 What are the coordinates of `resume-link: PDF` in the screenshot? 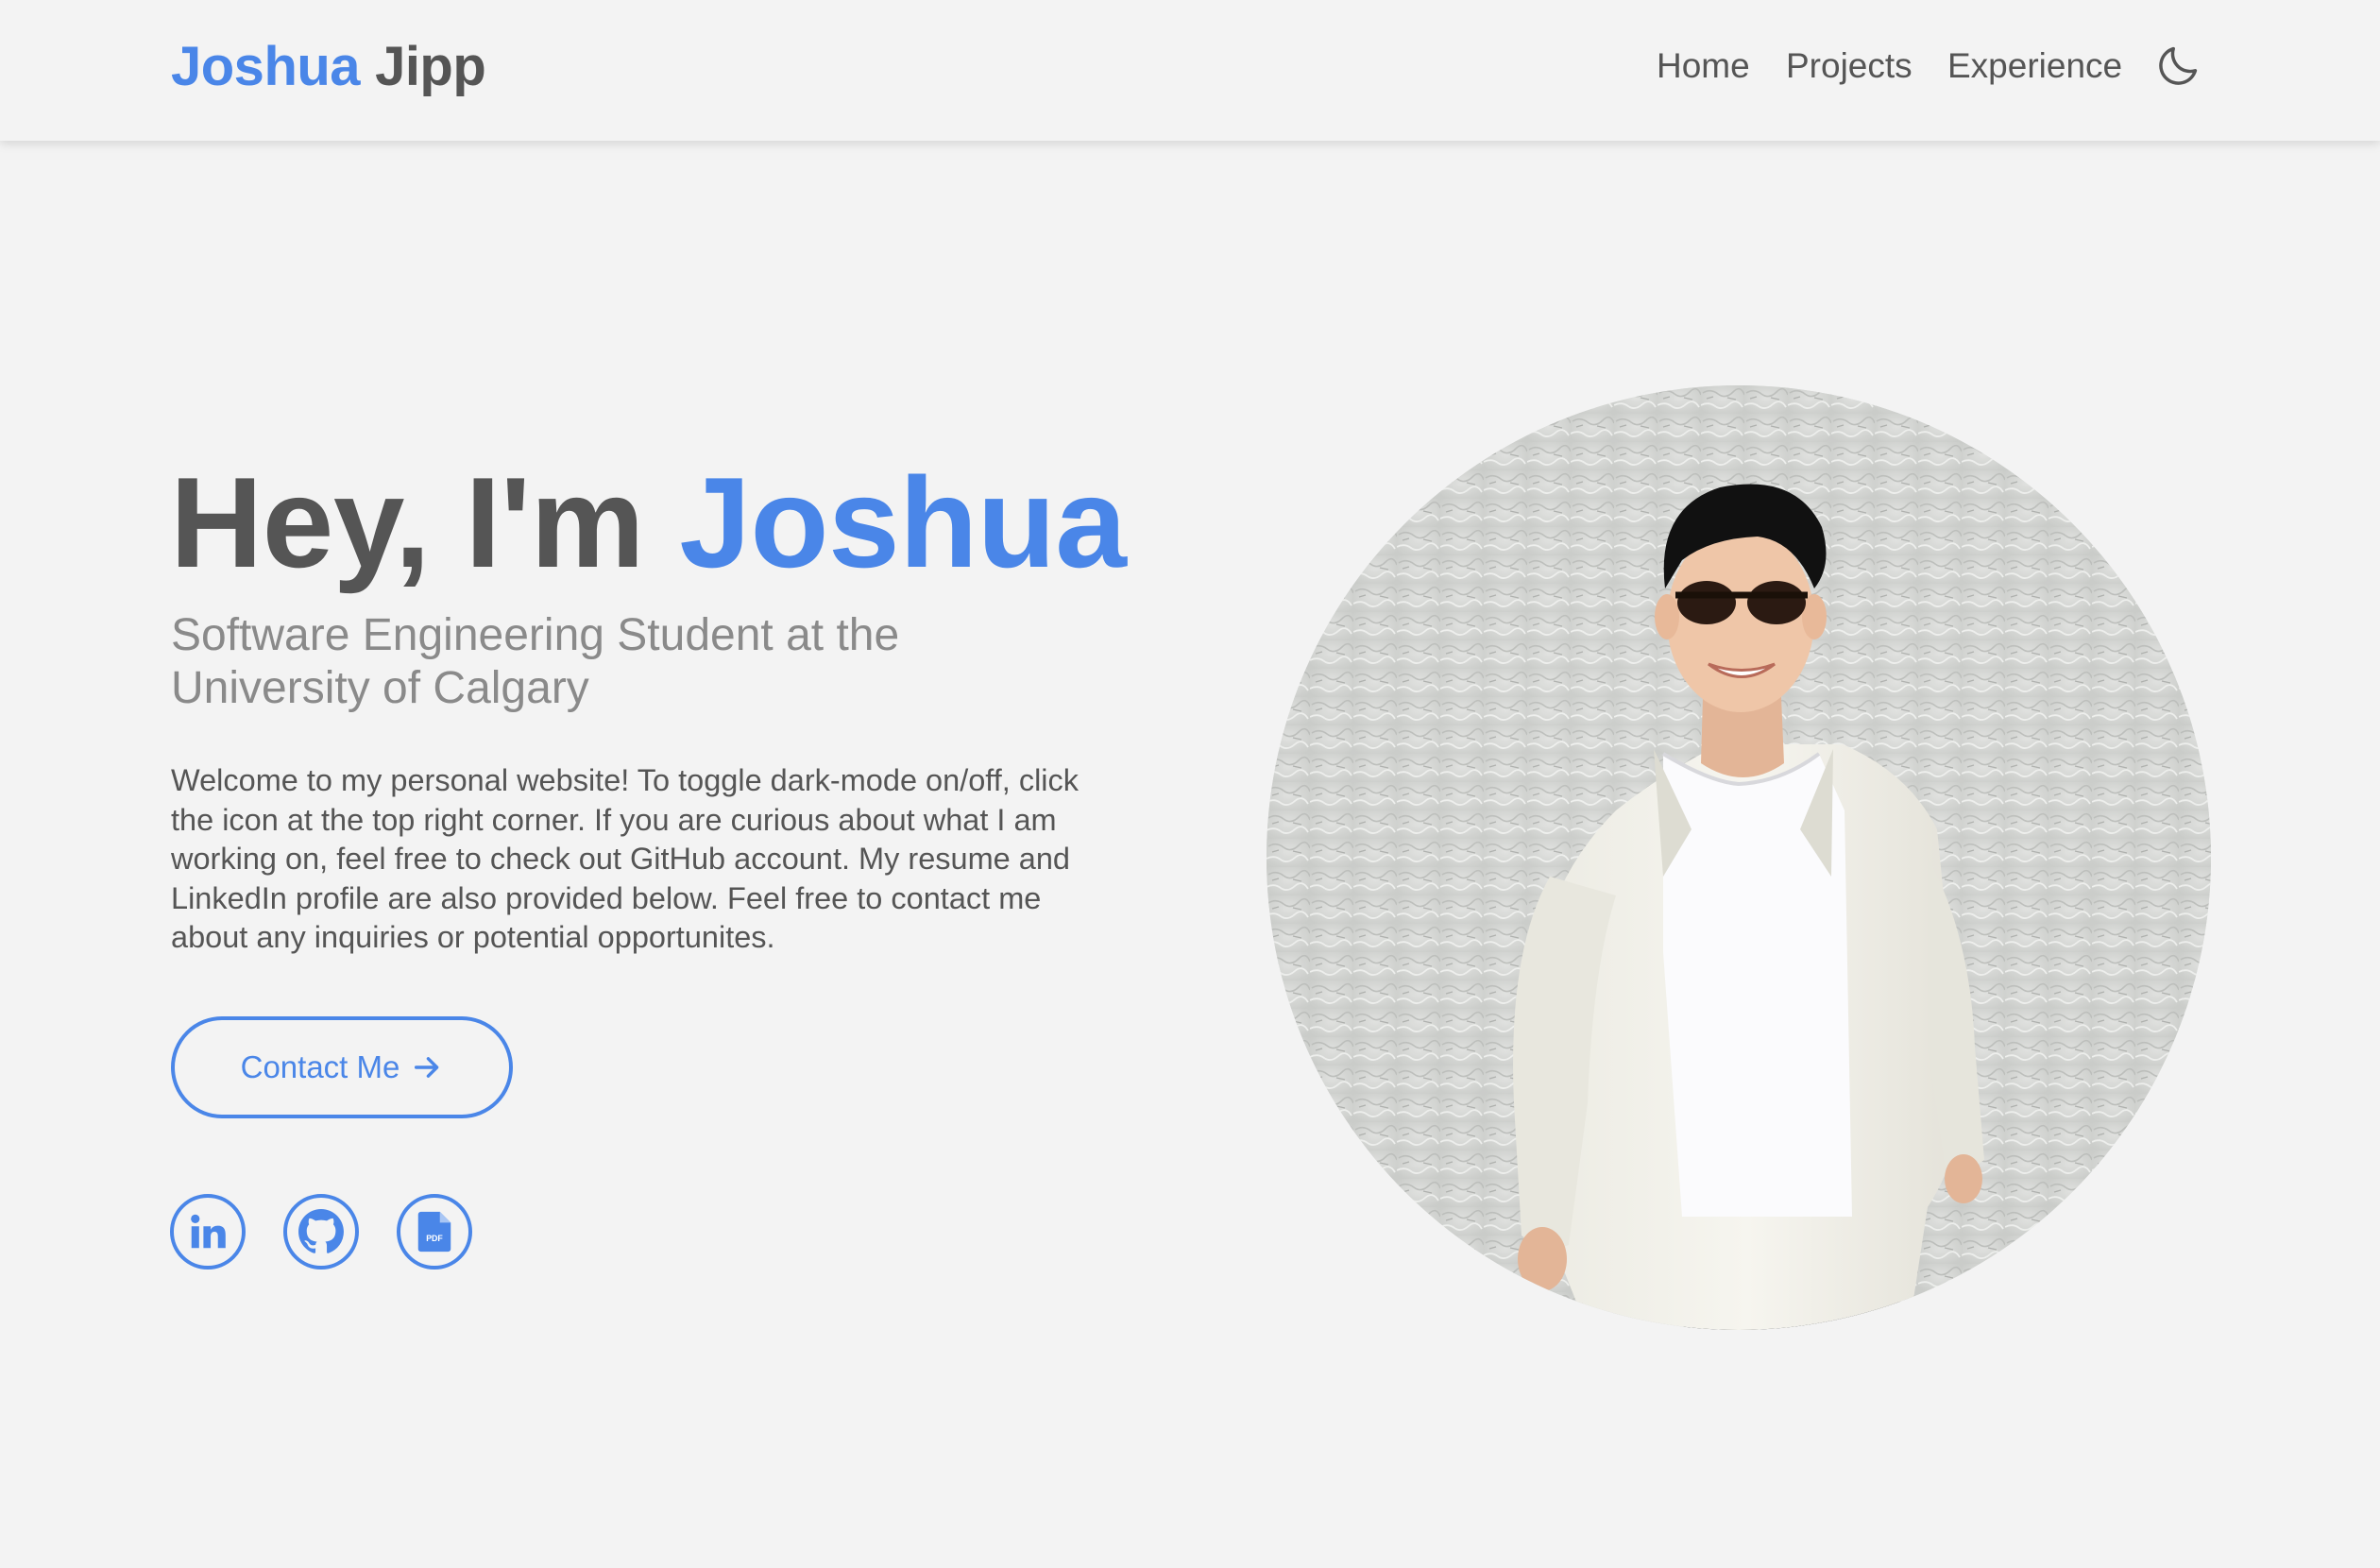 It's located at (434, 1232).